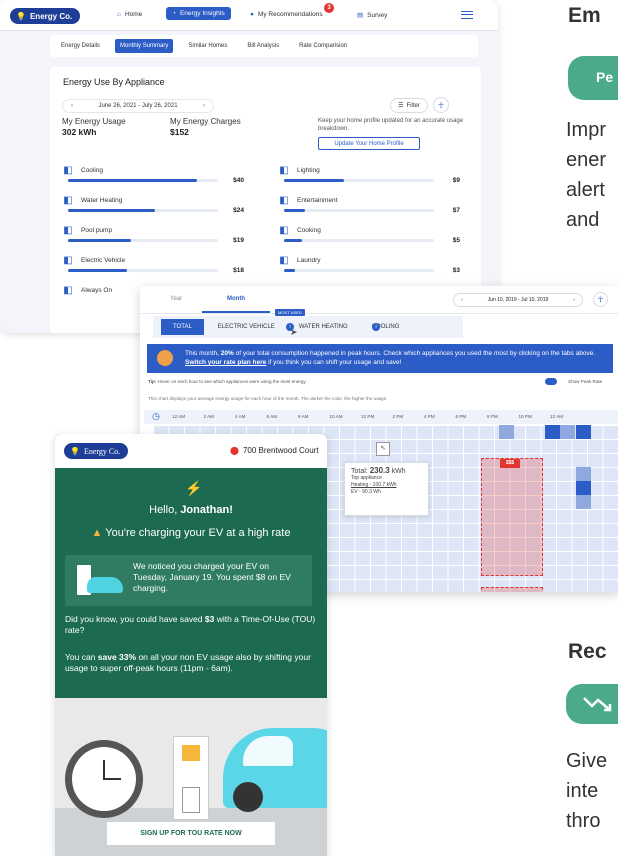 Image resolution: width=618 pixels, height=856 pixels. I want to click on active-tab-underline, so click(236, 312).